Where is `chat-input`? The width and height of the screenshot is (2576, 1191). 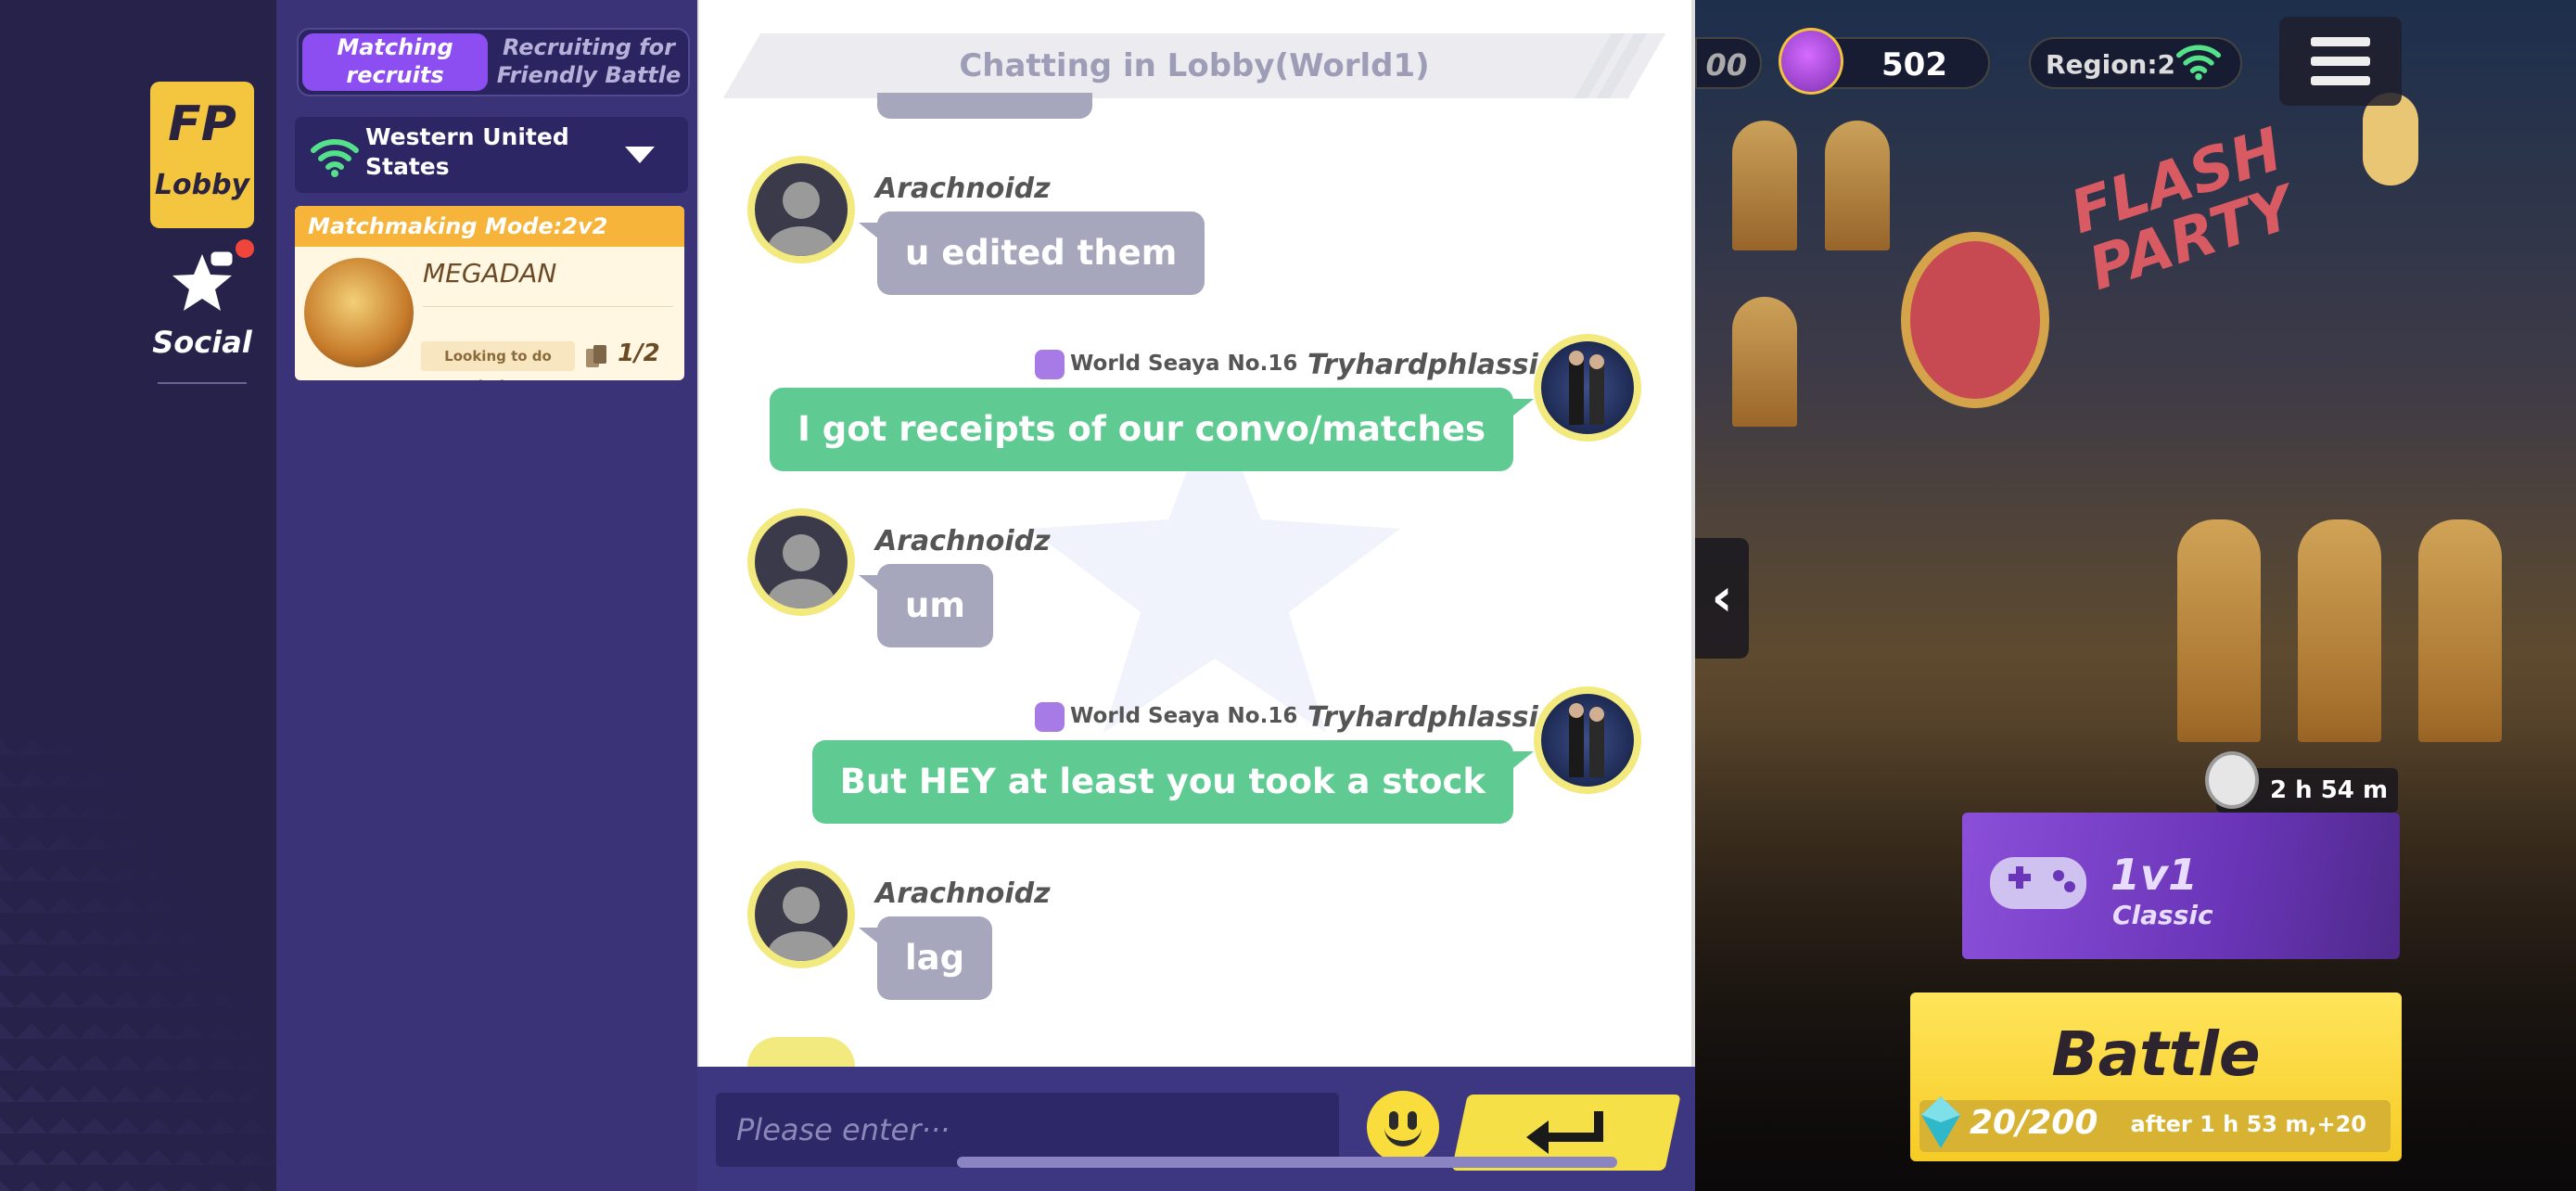 chat-input is located at coordinates (1028, 1130).